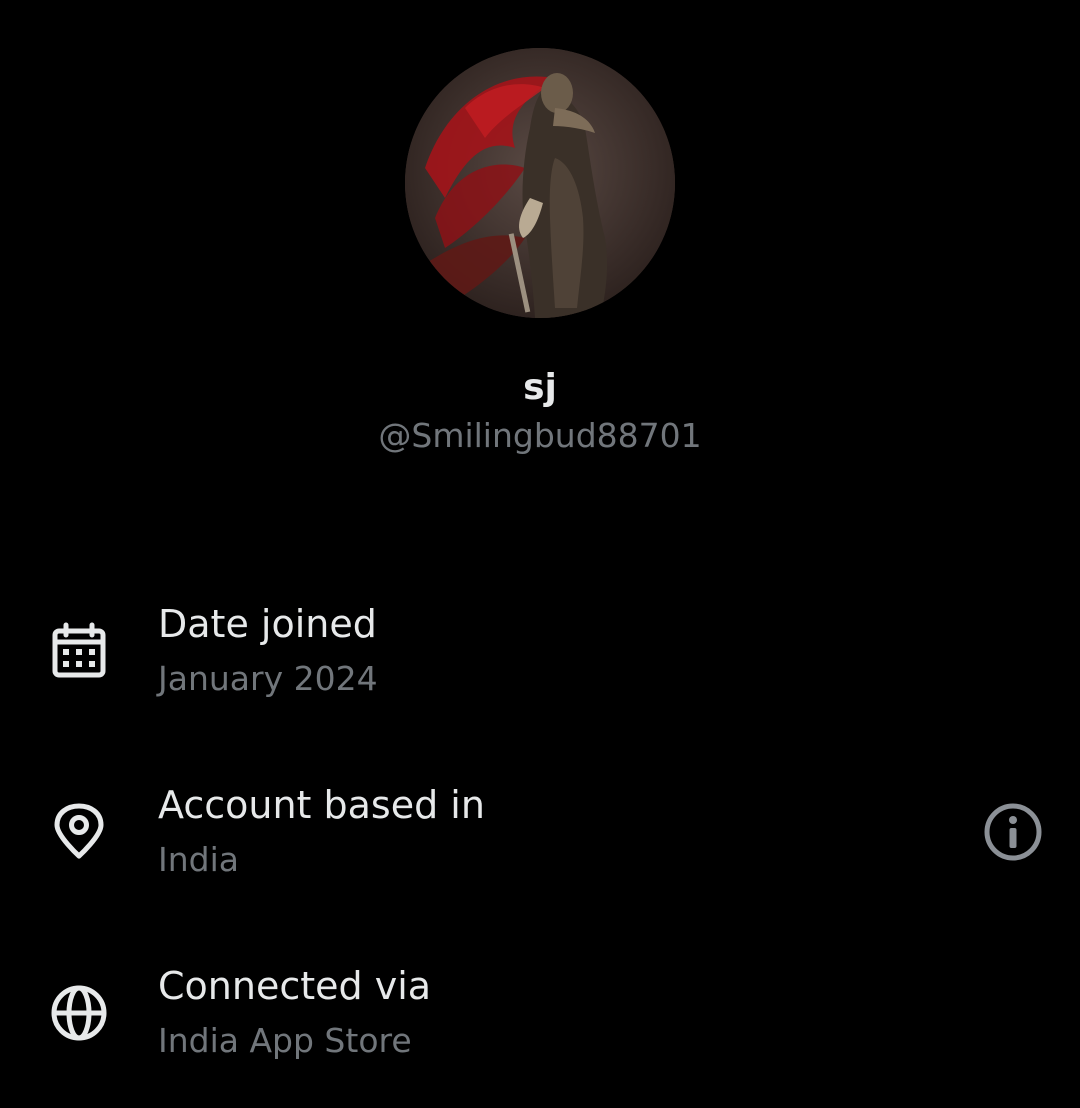 This screenshot has width=1080, height=1108. What do you see at coordinates (79, 651) in the screenshot?
I see `calendar-icon` at bounding box center [79, 651].